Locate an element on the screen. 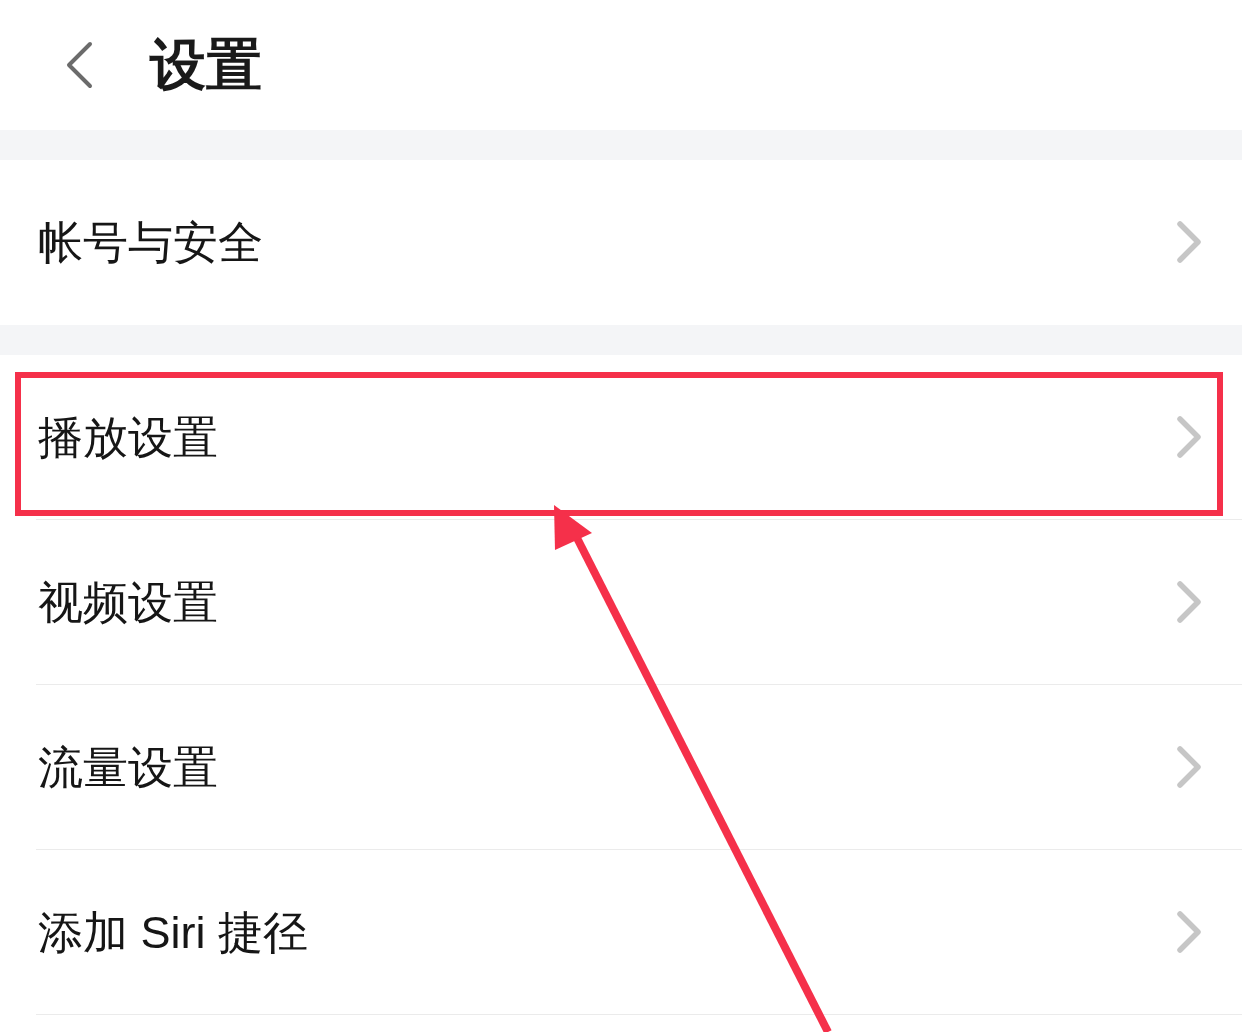 The width and height of the screenshot is (1242, 1032). page-title: 设置 is located at coordinates (206, 65).